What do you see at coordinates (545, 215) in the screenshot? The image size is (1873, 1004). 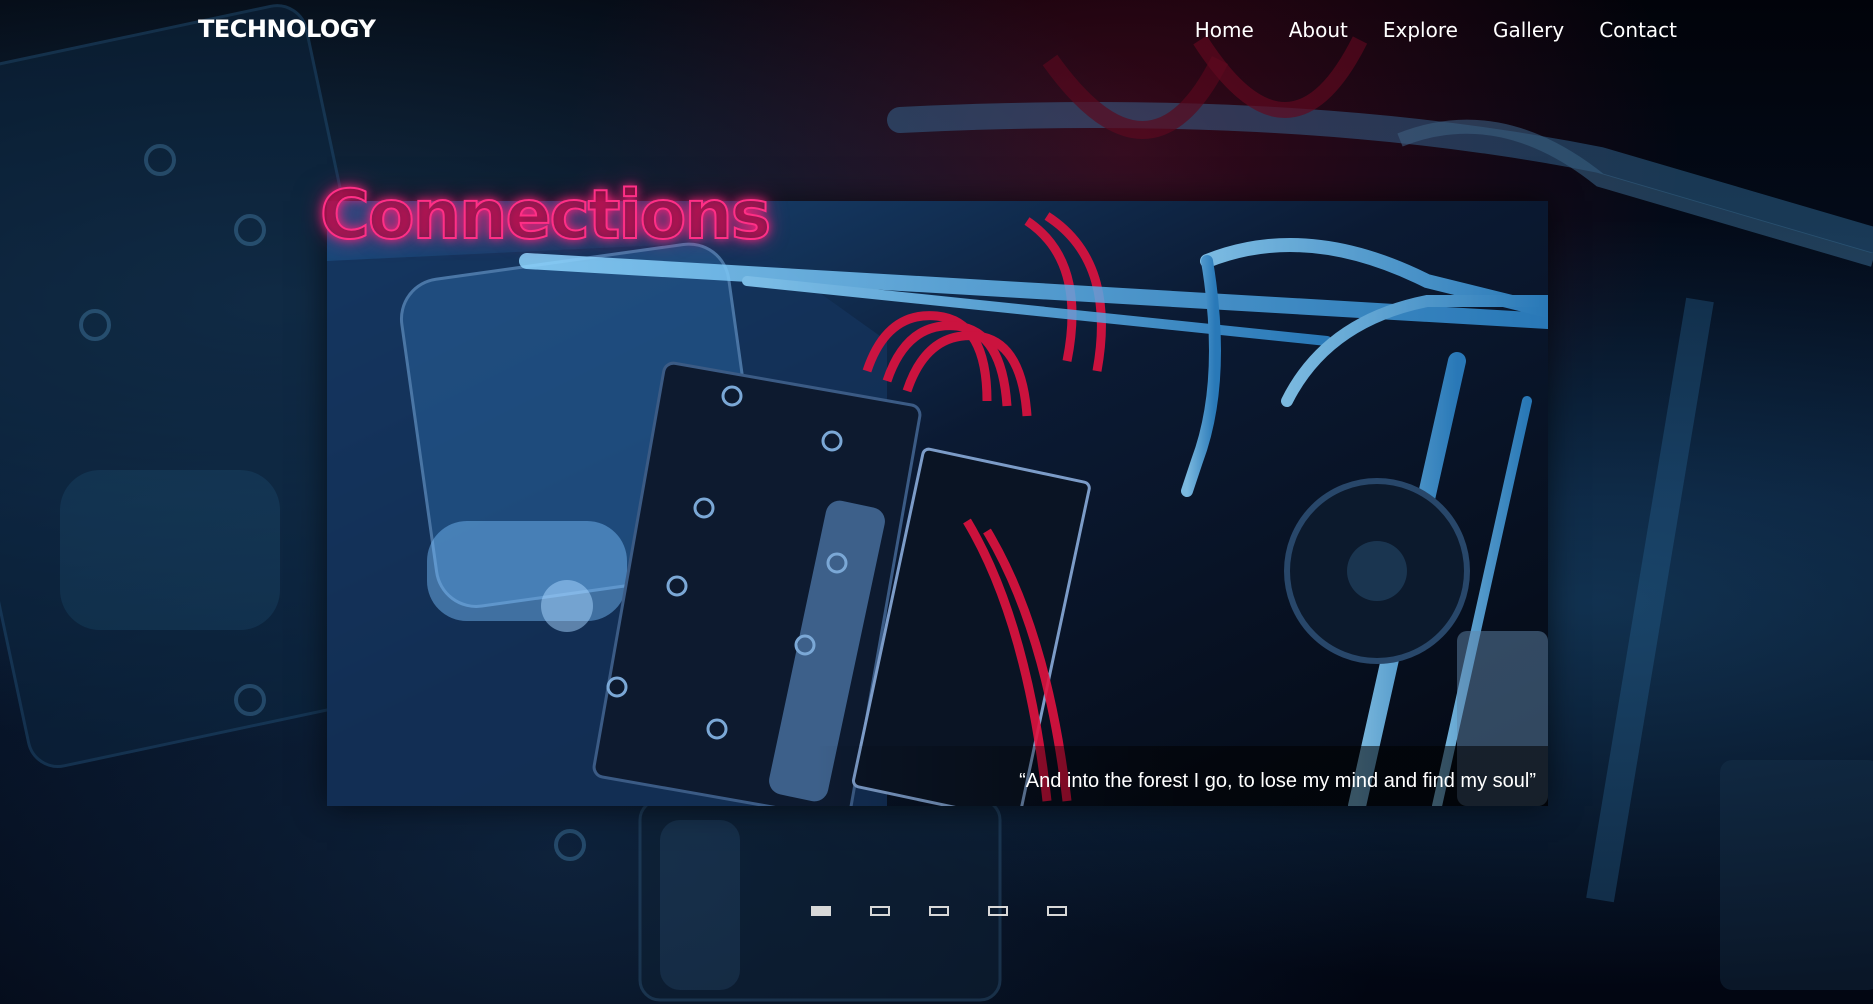 I see `slide-title: Connections` at bounding box center [545, 215].